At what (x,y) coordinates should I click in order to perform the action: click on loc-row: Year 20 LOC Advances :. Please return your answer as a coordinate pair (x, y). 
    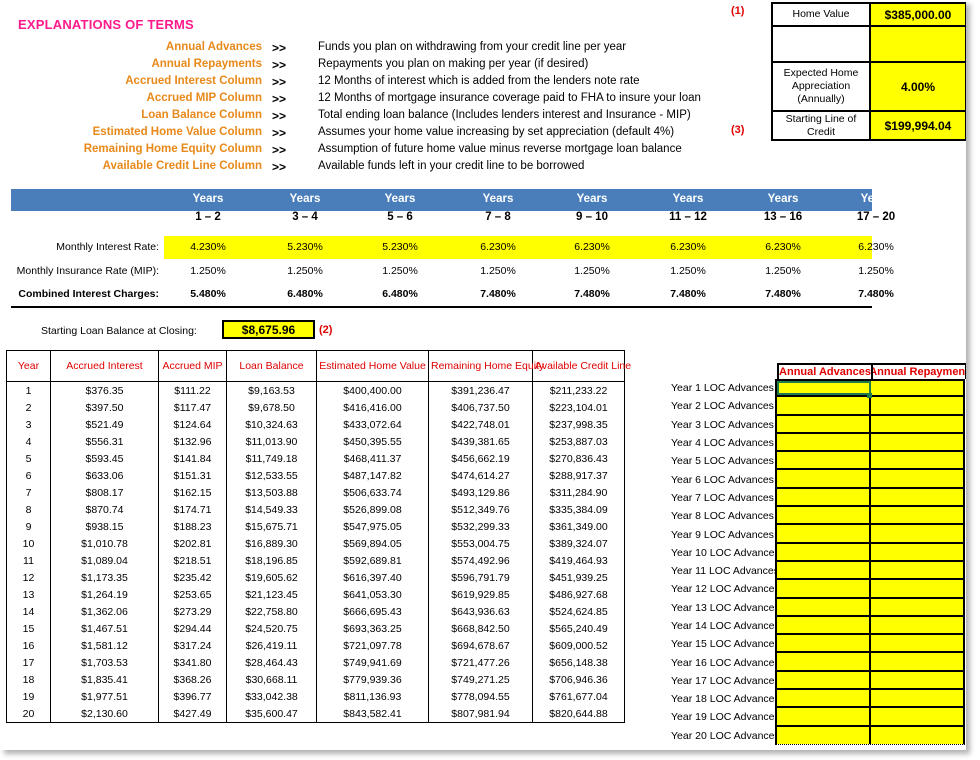
    Looking at the image, I should click on (818, 735).